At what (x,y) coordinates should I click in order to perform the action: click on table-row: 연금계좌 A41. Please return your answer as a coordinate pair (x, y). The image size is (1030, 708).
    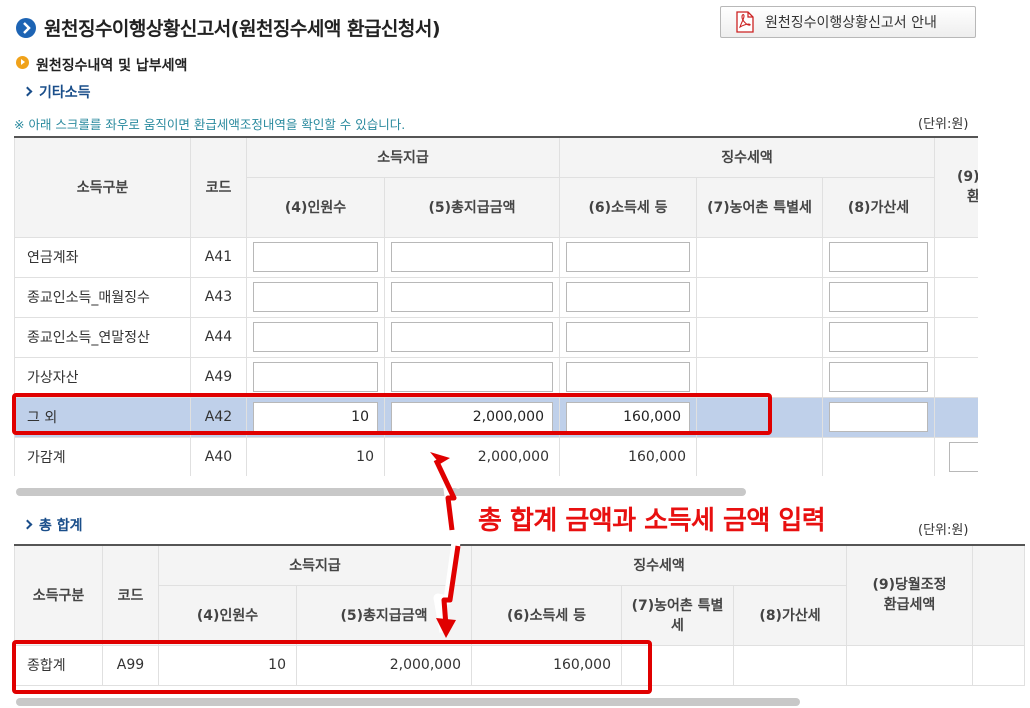
    Looking at the image, I should click on (496, 257).